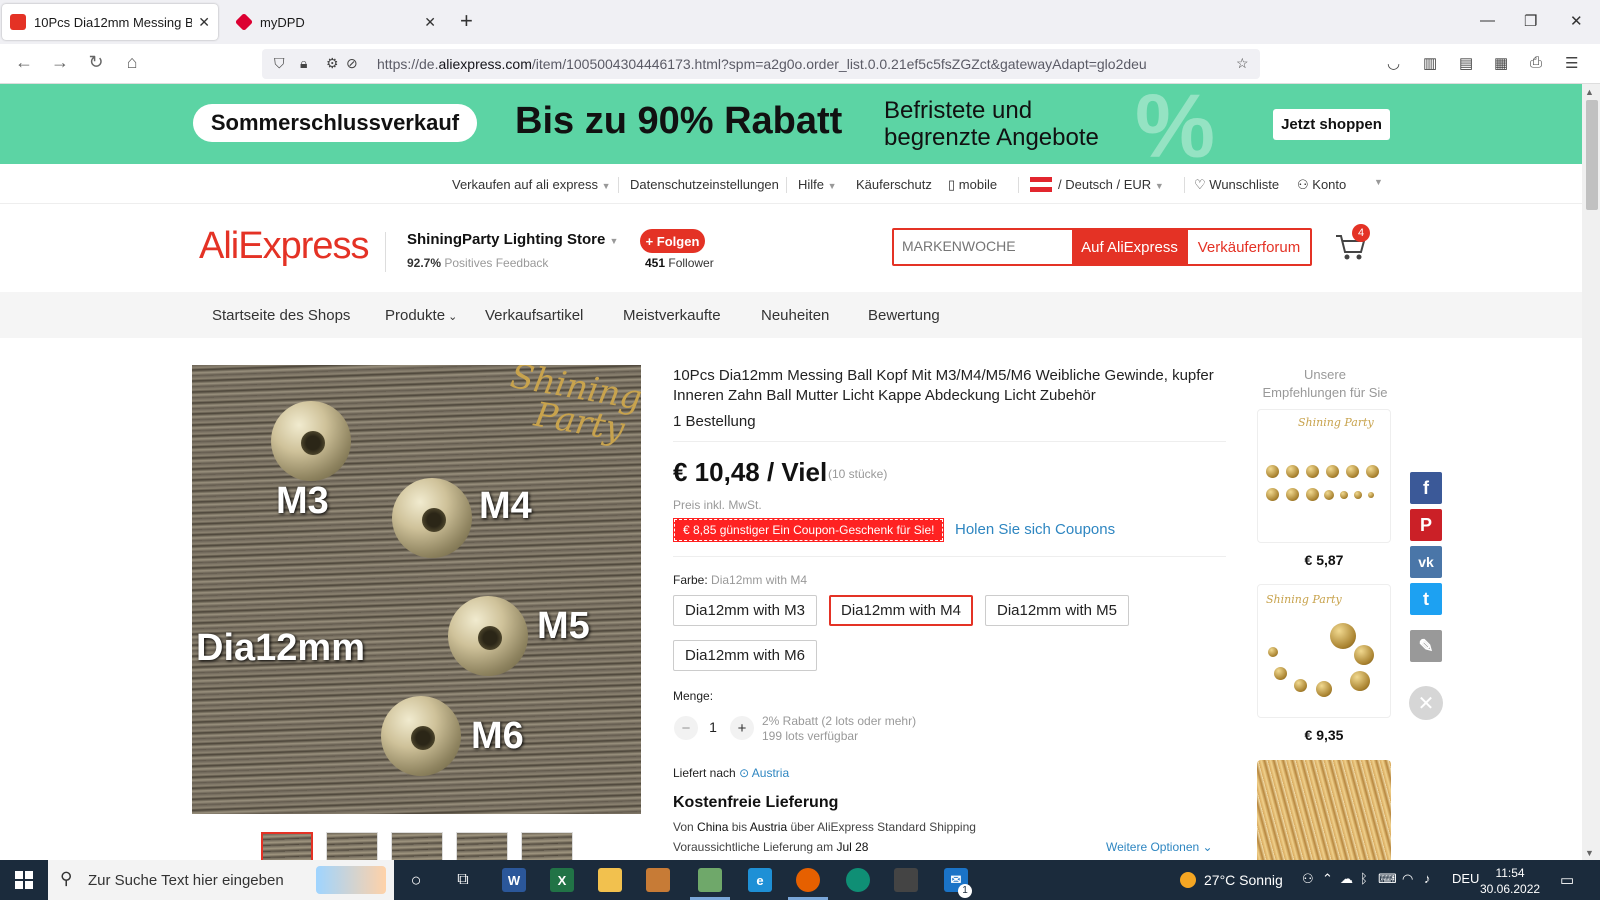  I want to click on nav-products: Produkte ⌄, so click(421, 315).